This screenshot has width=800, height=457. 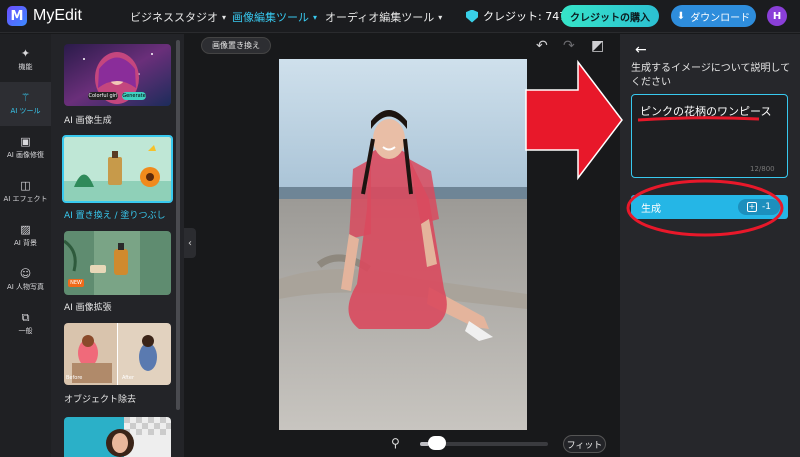 I want to click on rail-label: AI 背景, so click(x=25, y=243).